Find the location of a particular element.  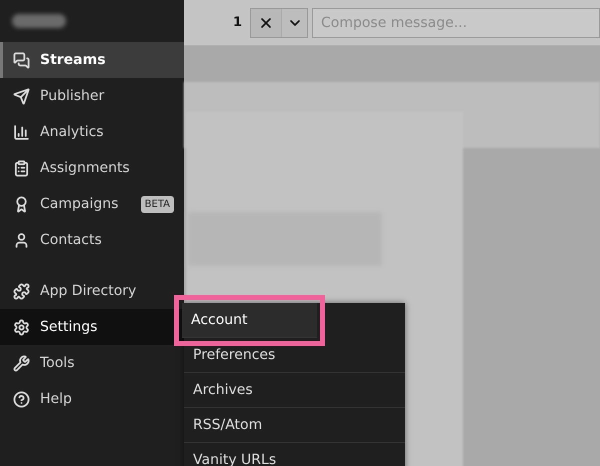

dropdown-button is located at coordinates (294, 22).